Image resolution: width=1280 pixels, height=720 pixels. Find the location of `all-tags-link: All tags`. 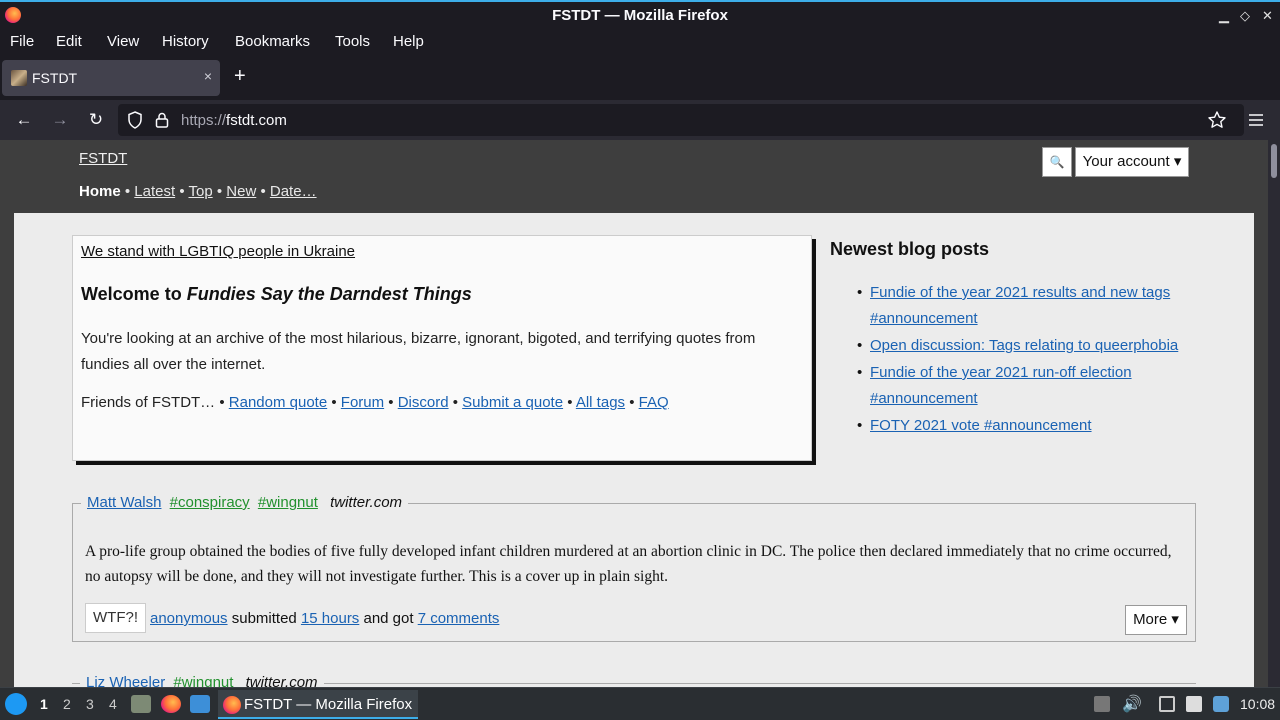

all-tags-link: All tags is located at coordinates (600, 402).